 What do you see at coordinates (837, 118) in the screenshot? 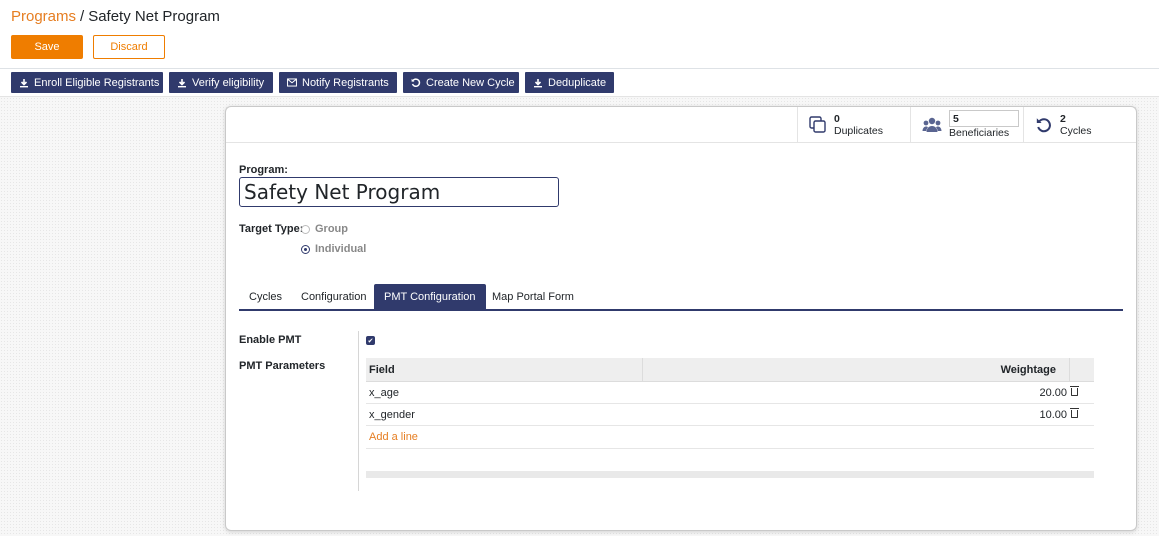
I see `duplicates-count: 0` at bounding box center [837, 118].